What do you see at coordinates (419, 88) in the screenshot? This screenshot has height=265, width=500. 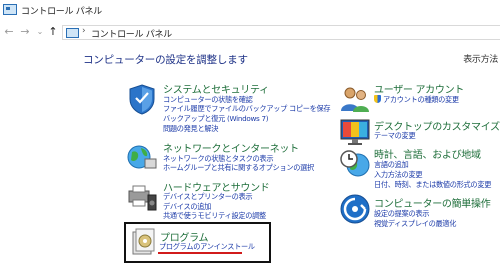 I see `category-title-user-accounts: ユーザー アカウント` at bounding box center [419, 88].